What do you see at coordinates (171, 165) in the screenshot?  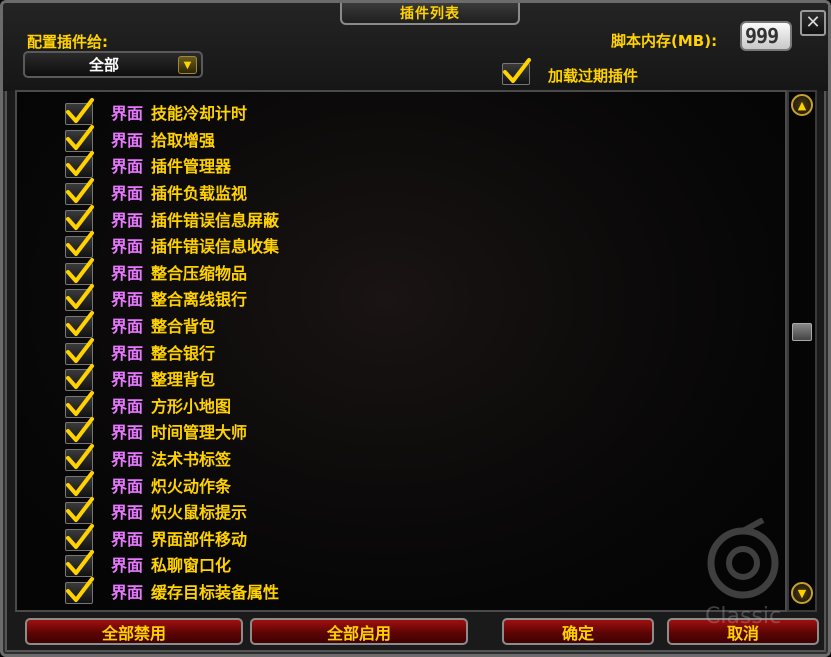 I see `addon-row: 界面 插件管理器` at bounding box center [171, 165].